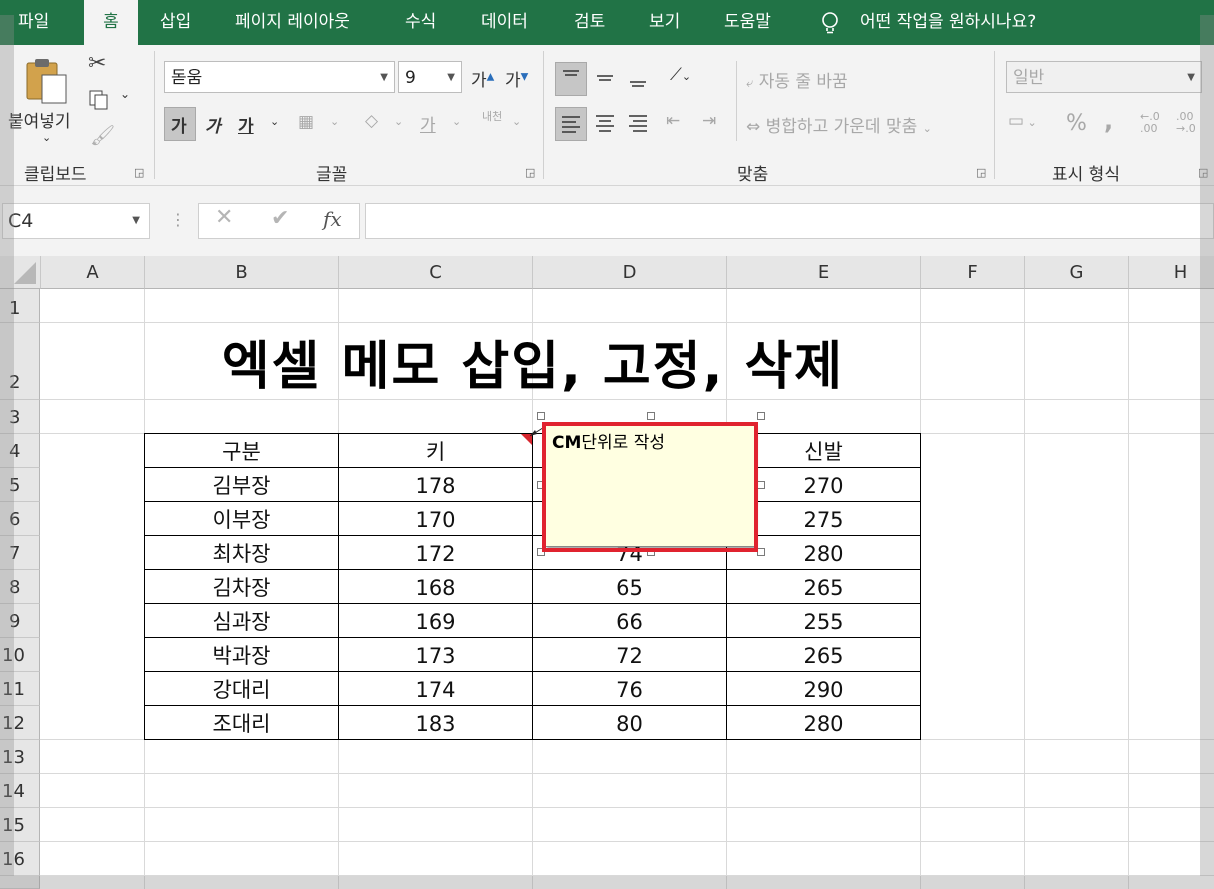  I want to click on table-cell: 65, so click(629, 587).